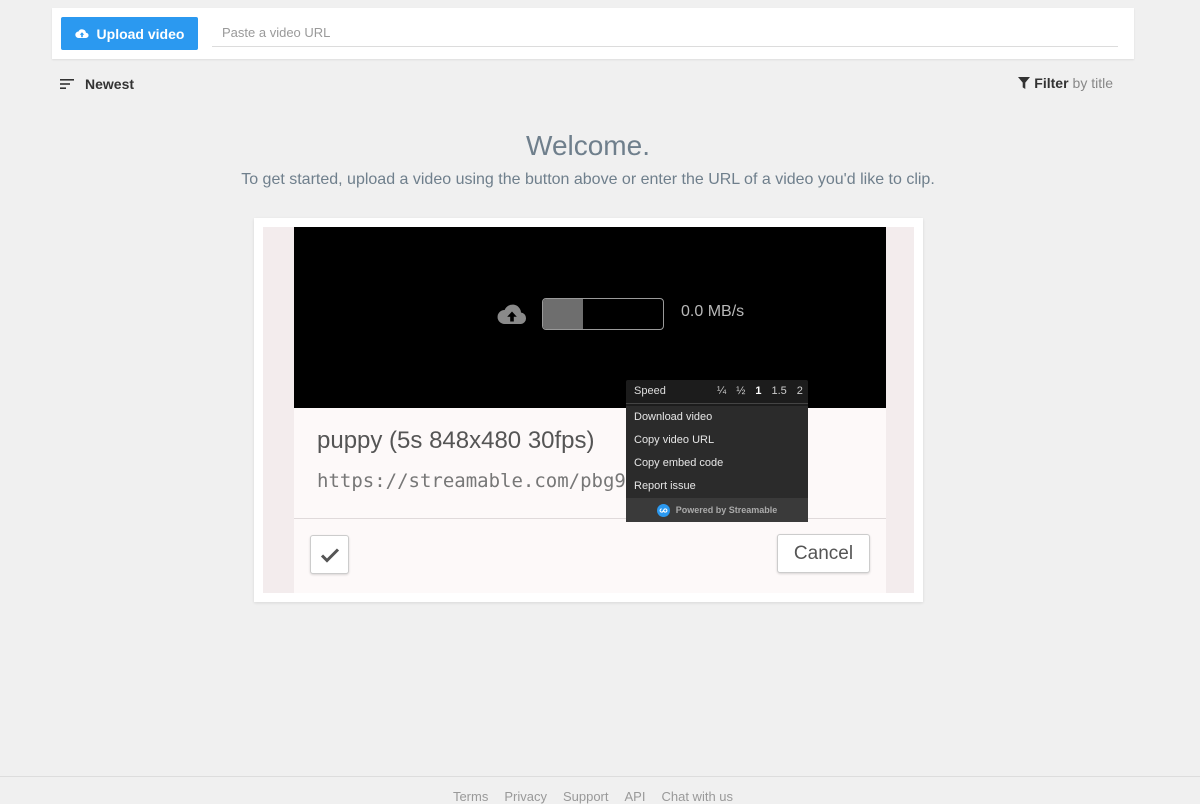 Image resolution: width=1200 pixels, height=804 pixels. Describe the element at coordinates (1051, 83) in the screenshot. I see `filter-label: Filter` at that location.